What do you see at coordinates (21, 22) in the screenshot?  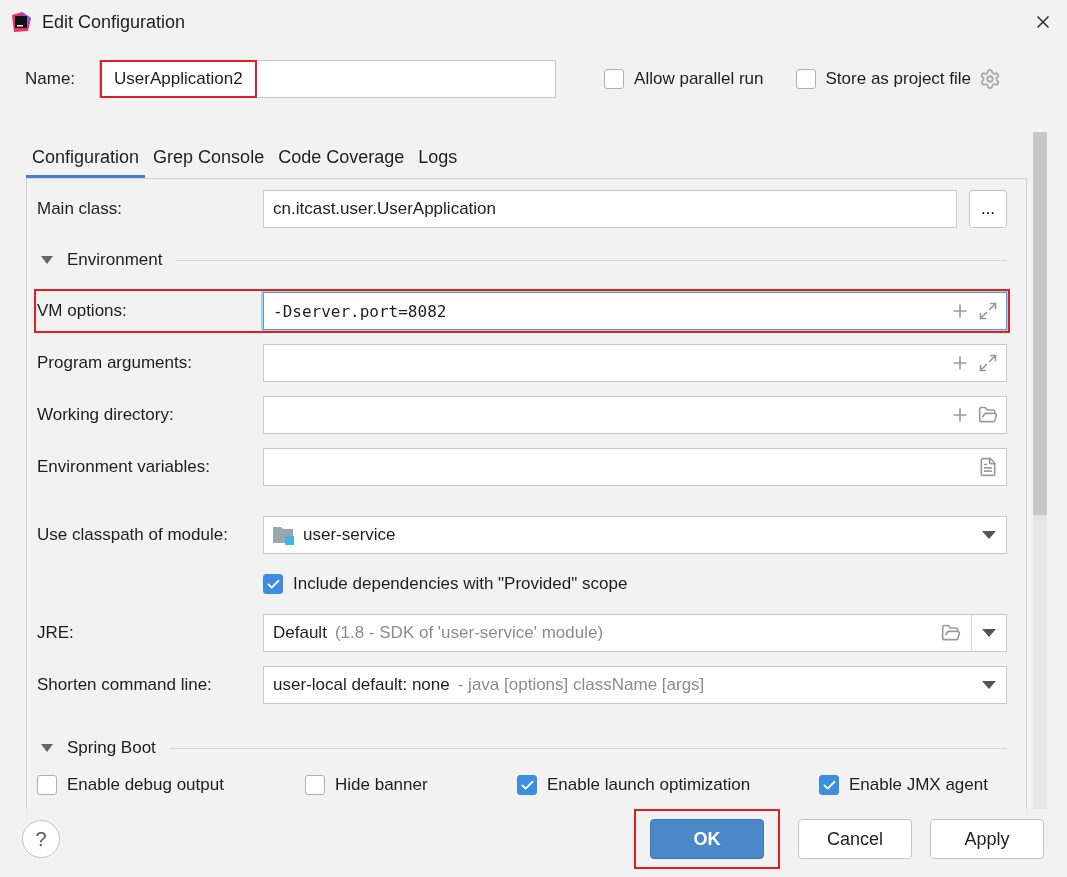 I see `app-logo-icon` at bounding box center [21, 22].